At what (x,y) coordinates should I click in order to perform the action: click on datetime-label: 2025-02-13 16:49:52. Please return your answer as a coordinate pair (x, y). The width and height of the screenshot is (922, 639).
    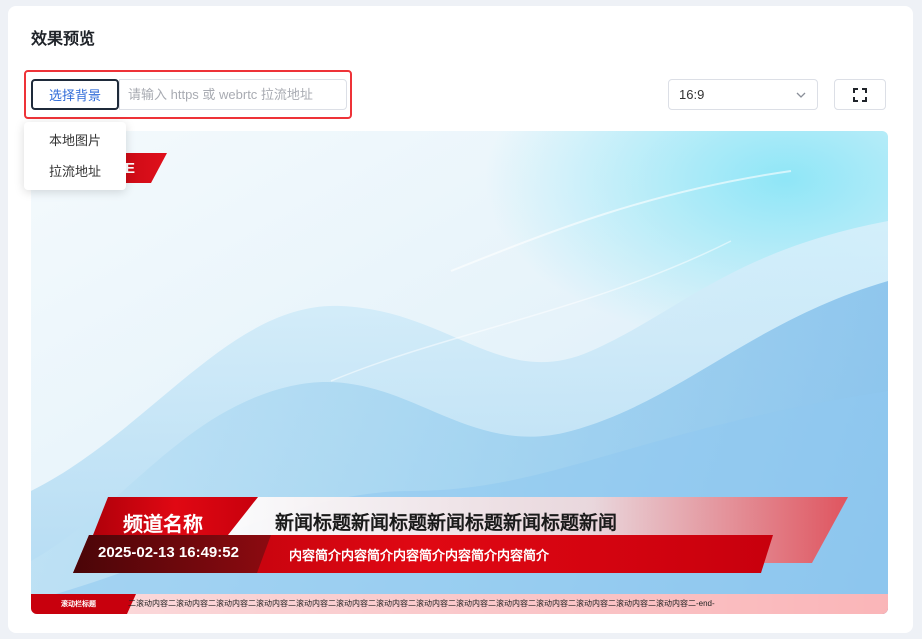
    Looking at the image, I should click on (168, 552).